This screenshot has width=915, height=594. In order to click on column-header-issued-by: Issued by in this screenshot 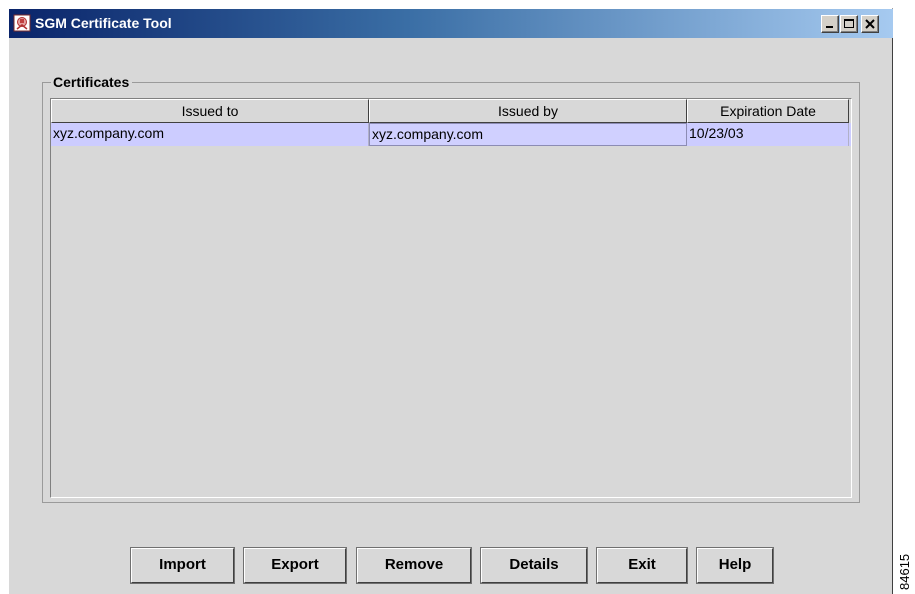, I will do `click(528, 111)`.